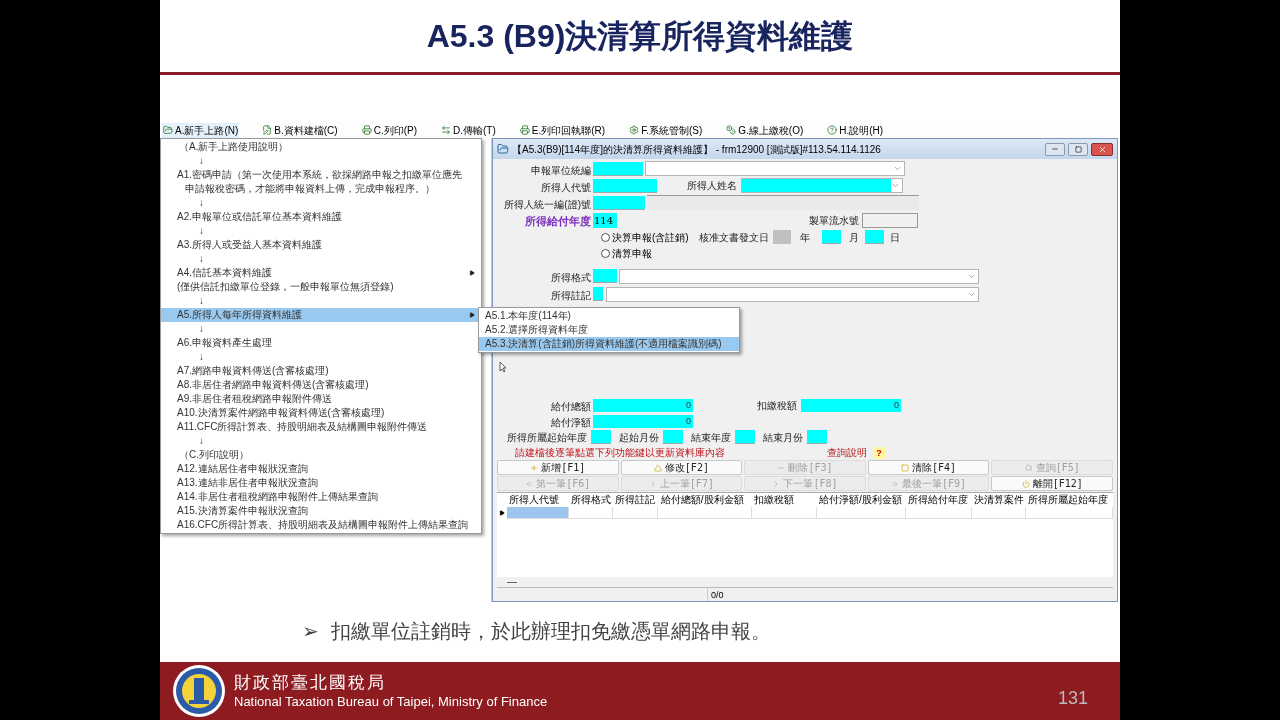  Describe the element at coordinates (321, 483) in the screenshot. I see `menu-item: A13.連結非居住者申報狀況查詢` at that location.